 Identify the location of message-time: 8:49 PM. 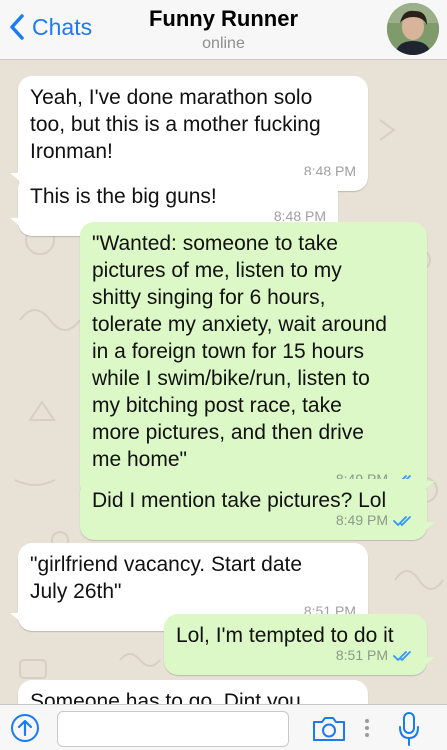
(361, 520).